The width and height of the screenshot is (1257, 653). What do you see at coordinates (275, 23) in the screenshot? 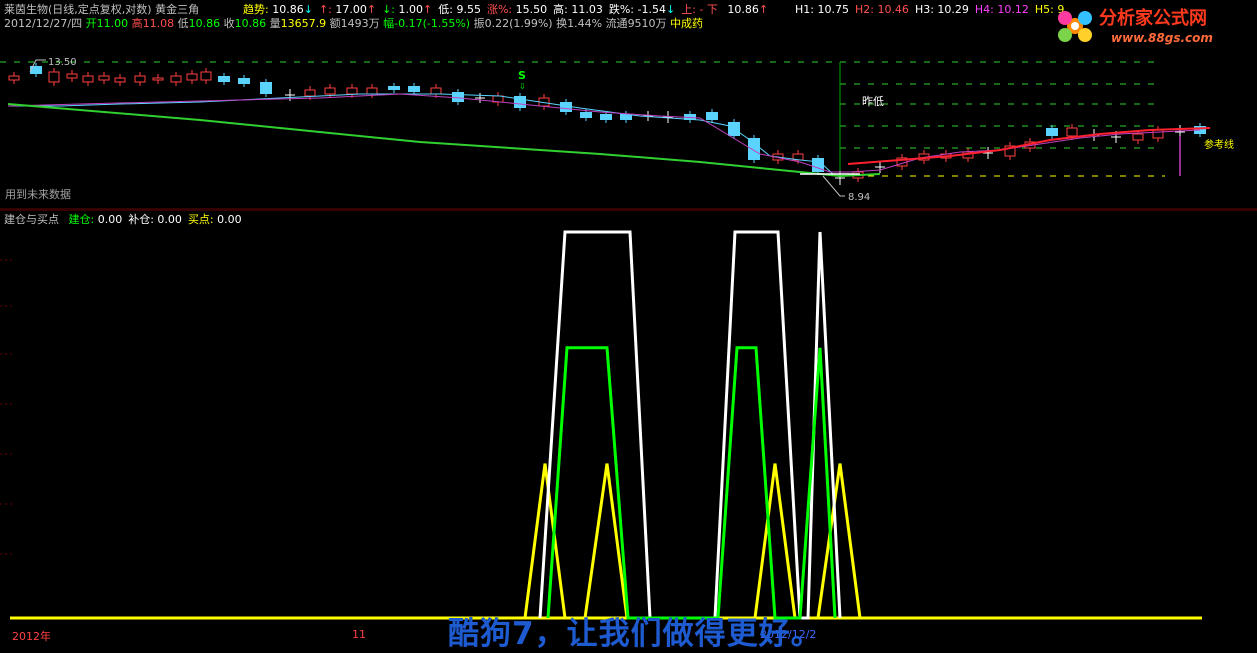
I see `vol-label: 量` at bounding box center [275, 23].